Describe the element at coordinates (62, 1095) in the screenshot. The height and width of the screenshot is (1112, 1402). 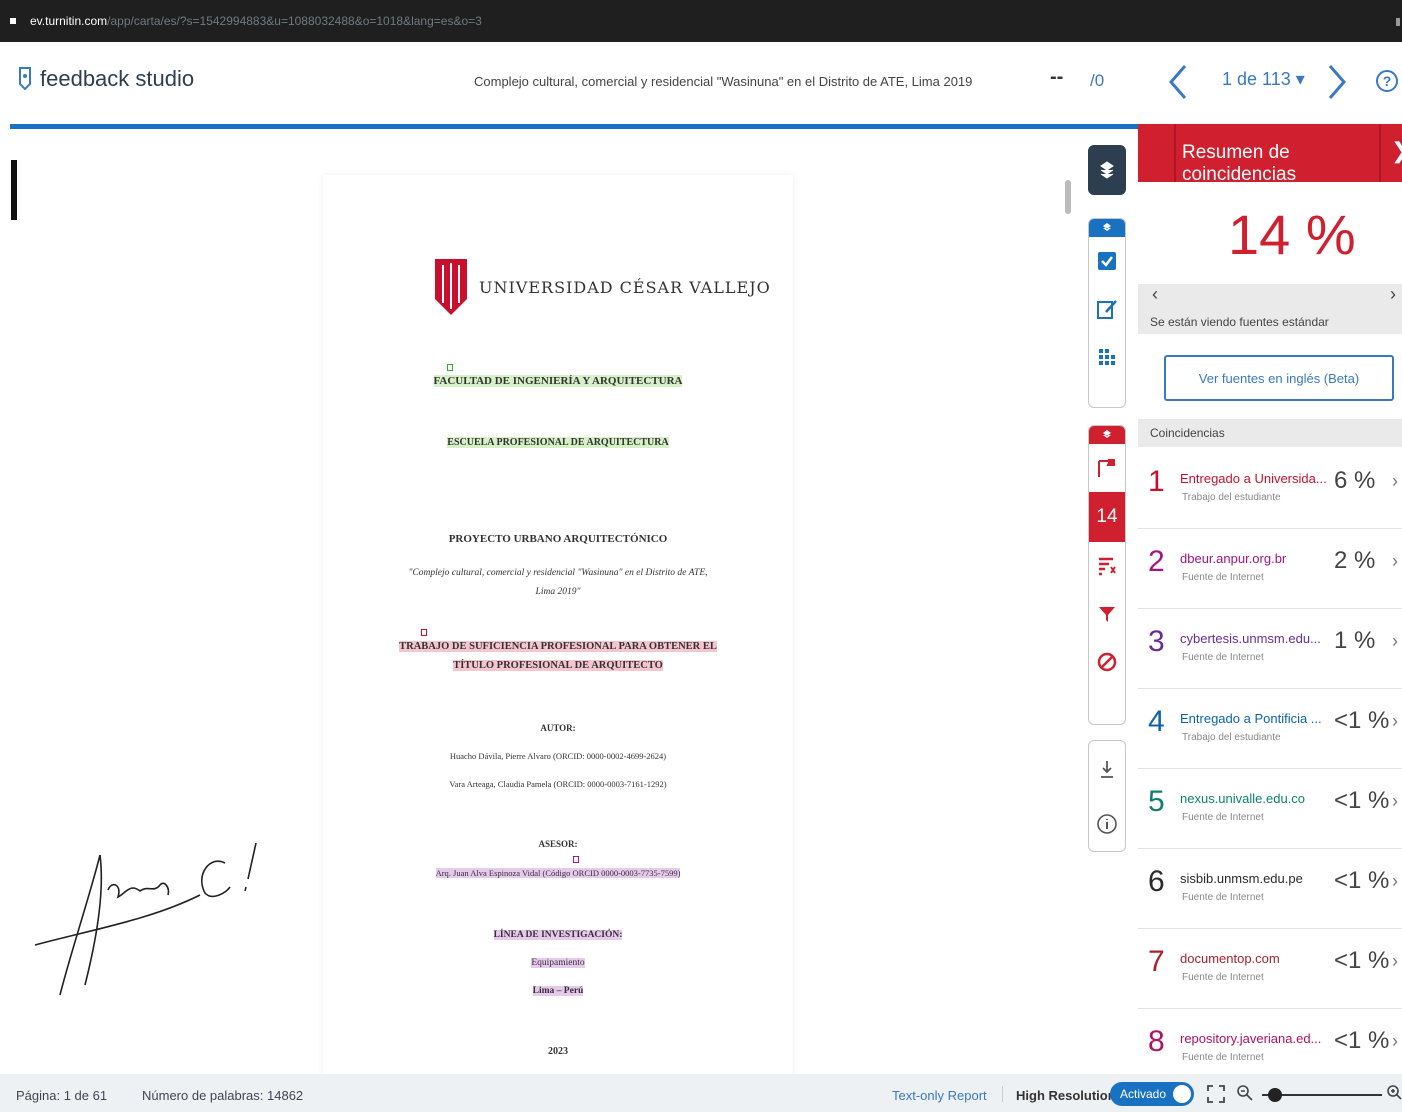
I see `page-indicator: Página: 1 de 61` at that location.